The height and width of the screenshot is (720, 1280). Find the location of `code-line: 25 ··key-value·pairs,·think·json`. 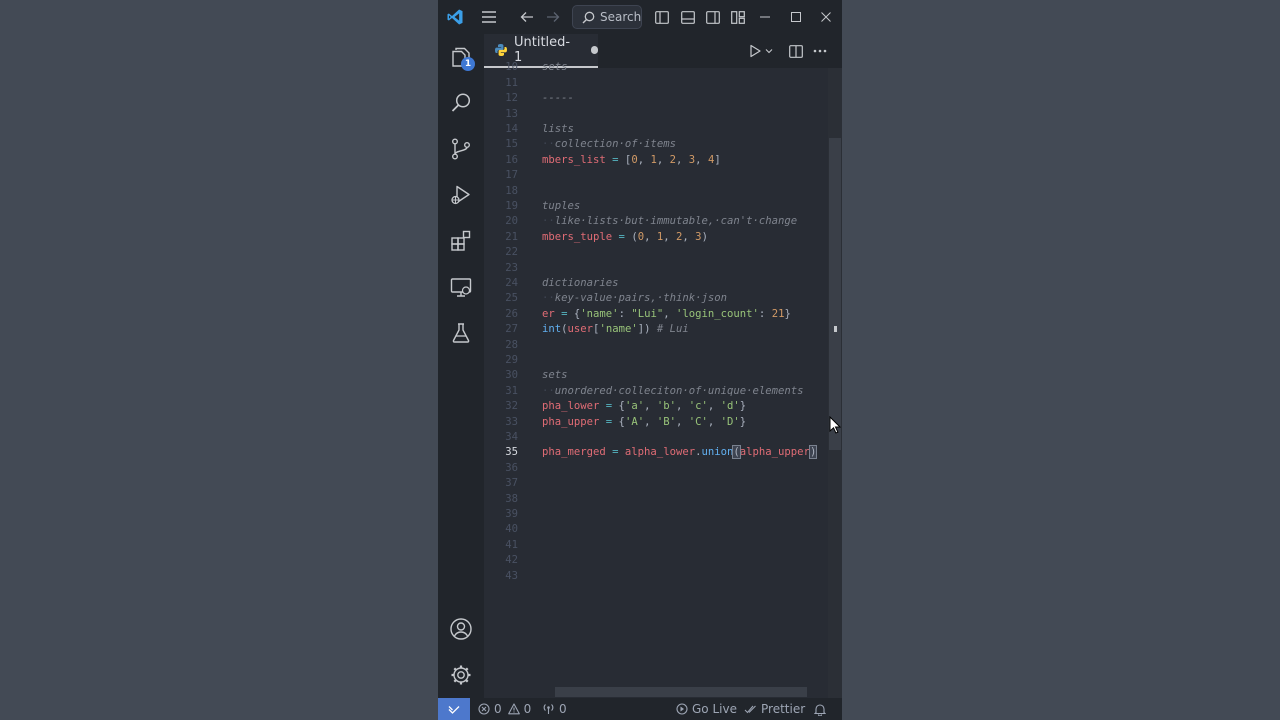

code-line: 25 ··key-value·pairs,·think·json is located at coordinates (663, 298).